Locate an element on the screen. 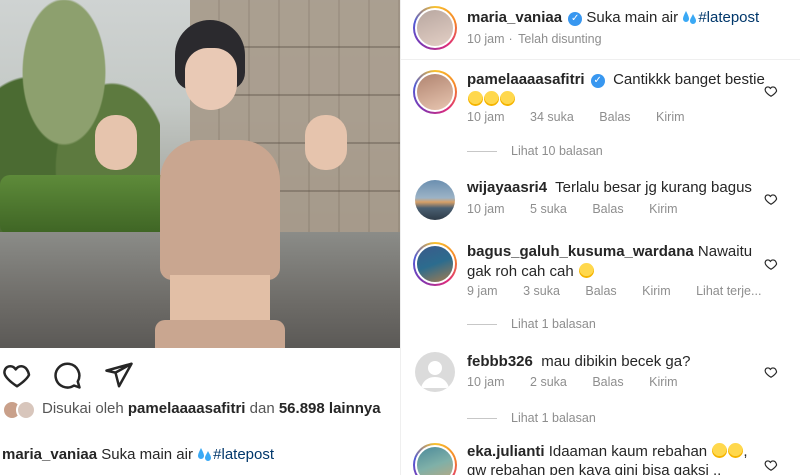 The width and height of the screenshot is (800, 475). likes-prefix: Disukai oleh is located at coordinates (83, 408).